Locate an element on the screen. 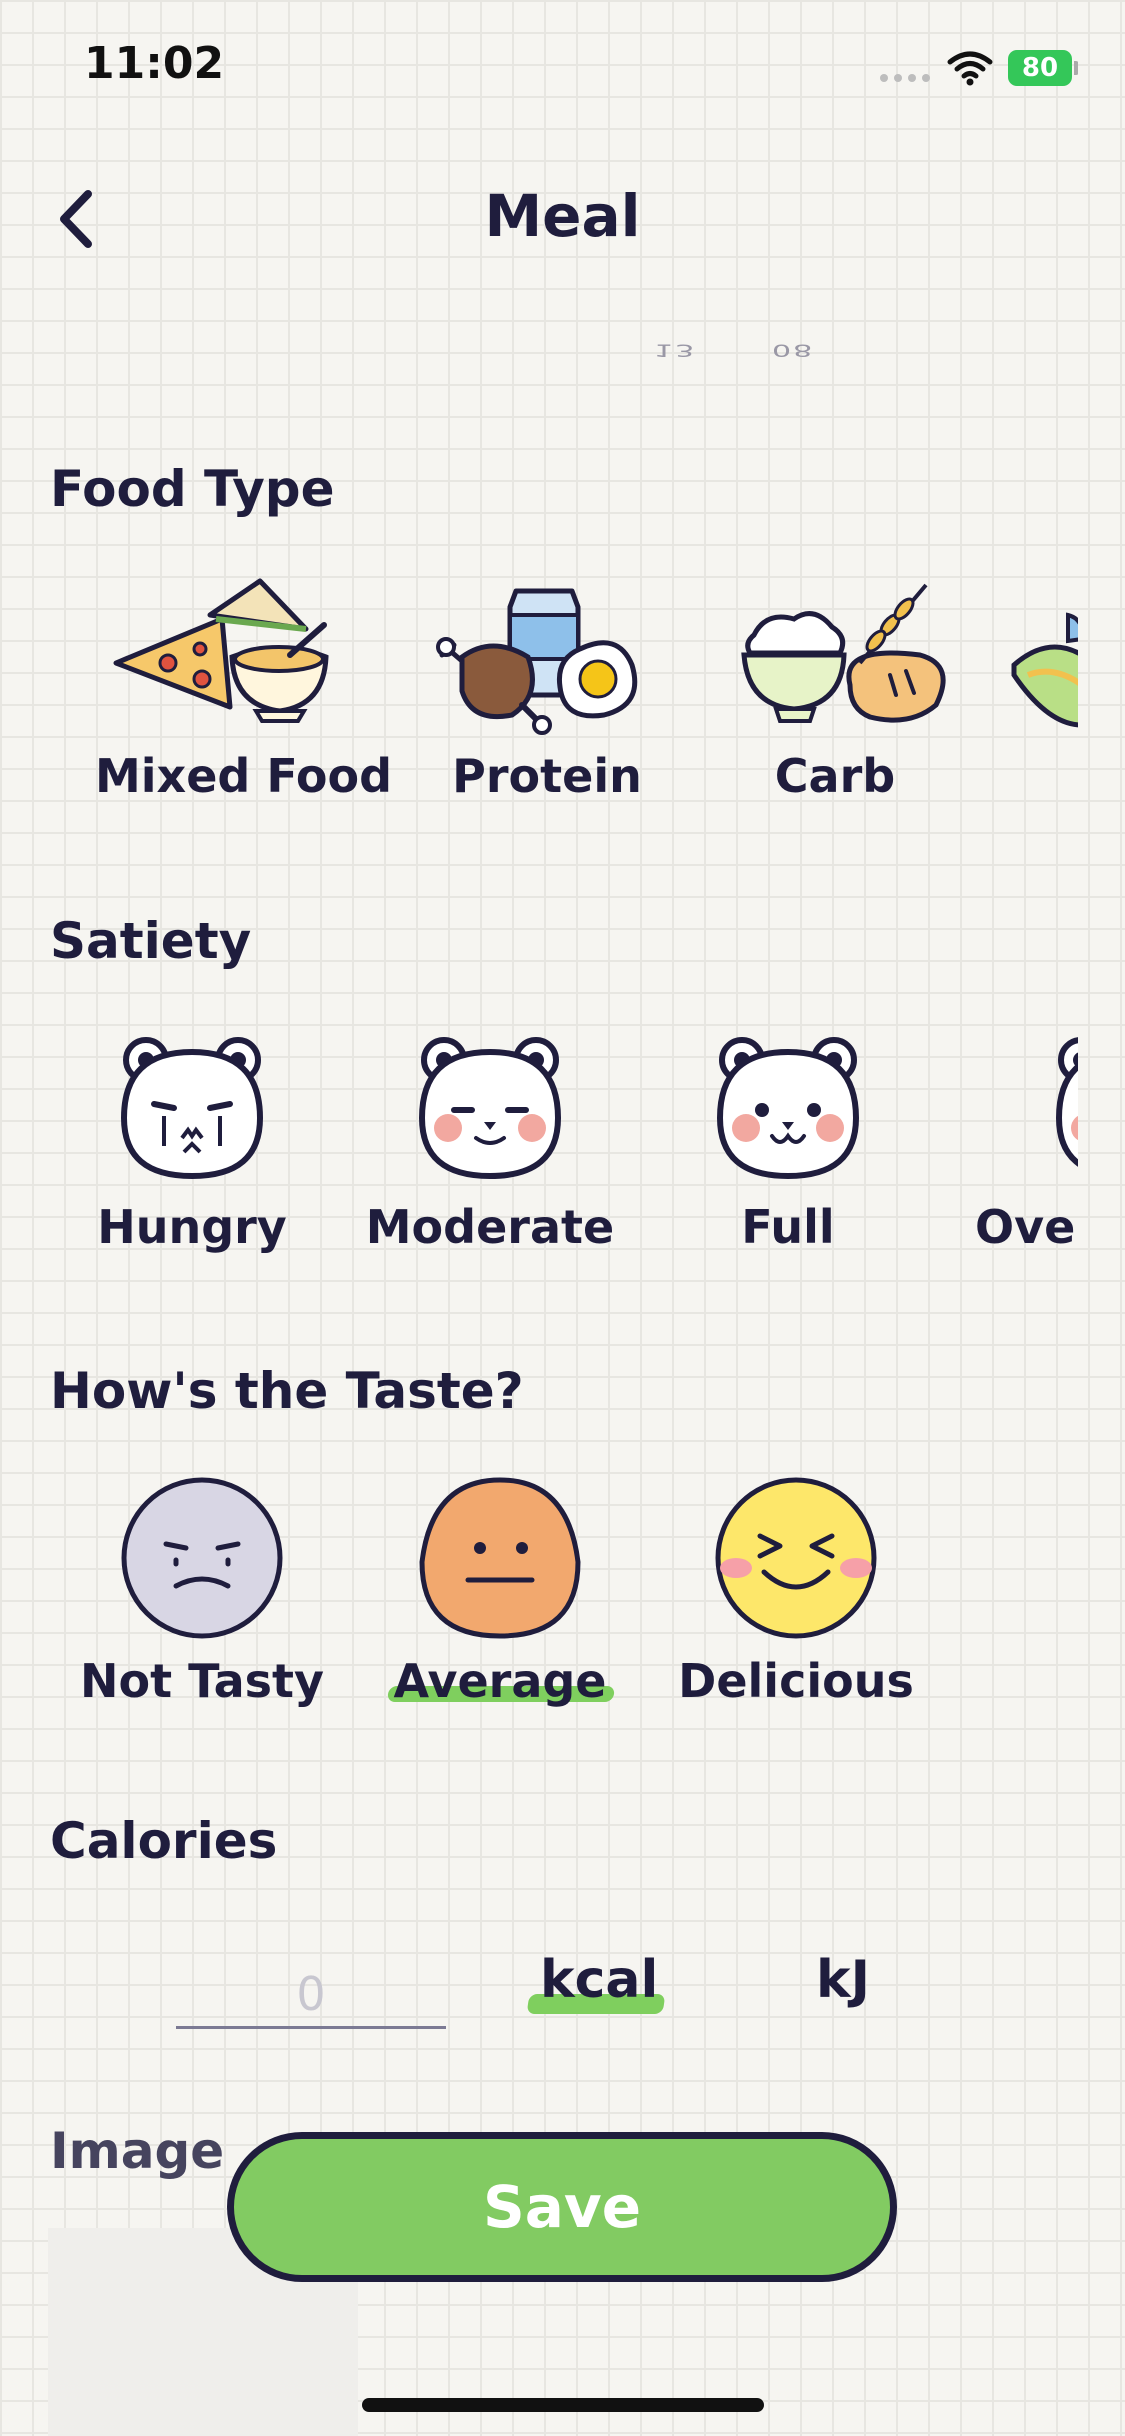 This screenshot has height=2436, width=1125. satiety-moderate: Moderate is located at coordinates (490, 1140).